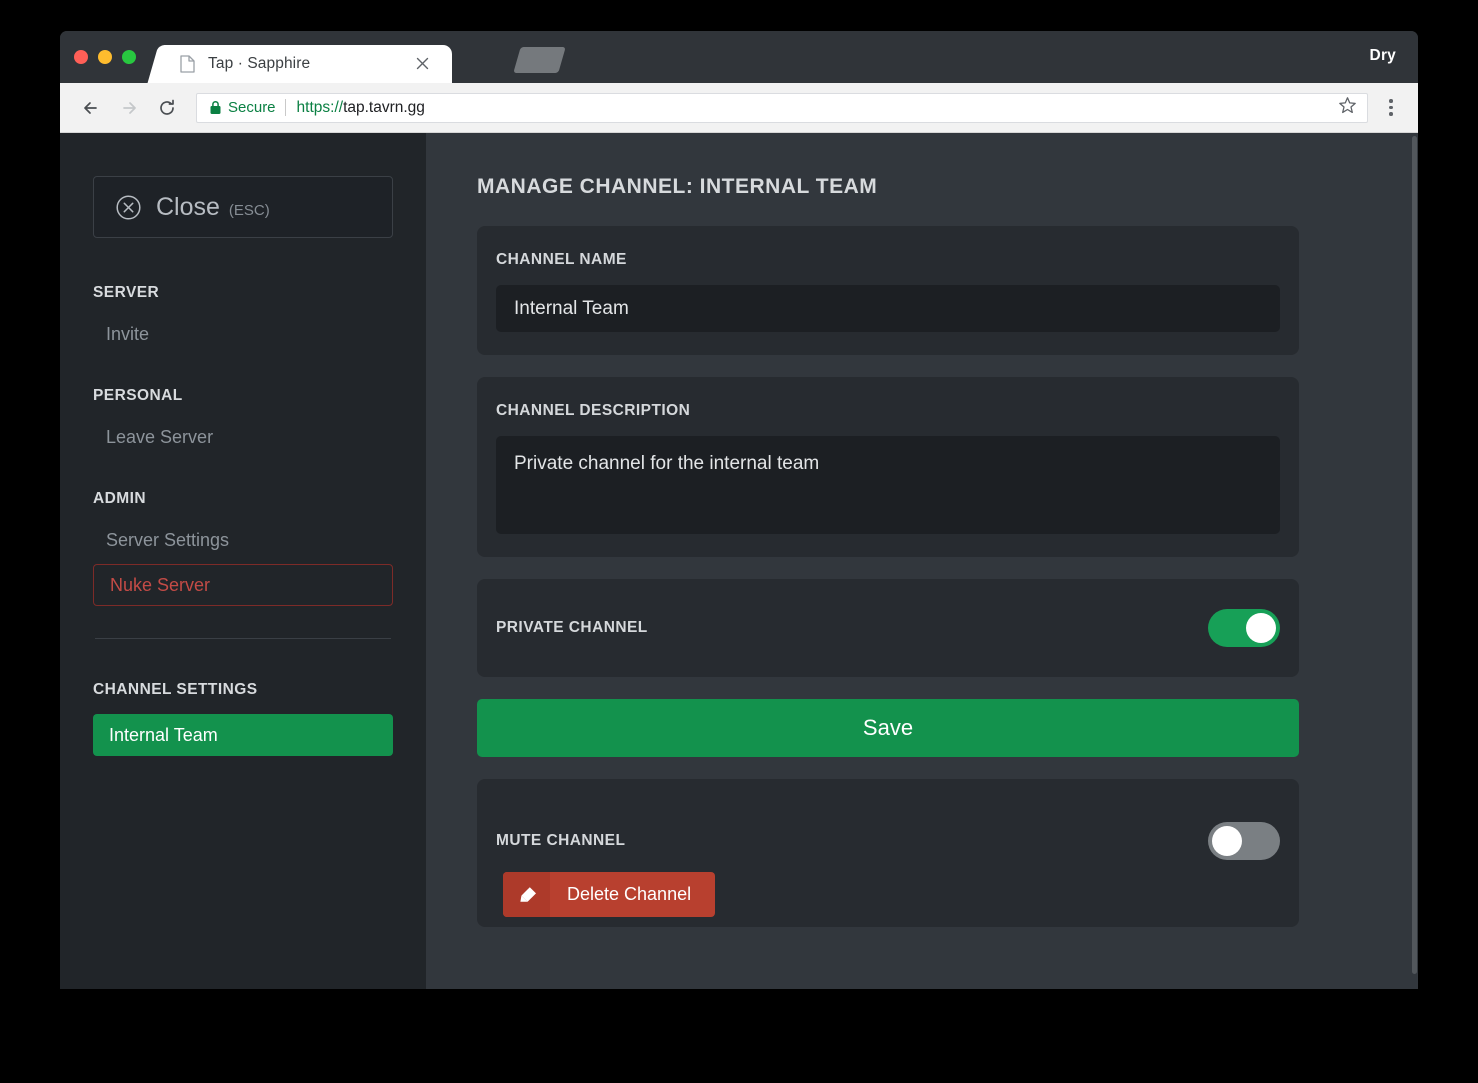 Image resolution: width=1478 pixels, height=1083 pixels. Describe the element at coordinates (243, 437) in the screenshot. I see `sidebar-item-leave-server: Leave Server` at that location.